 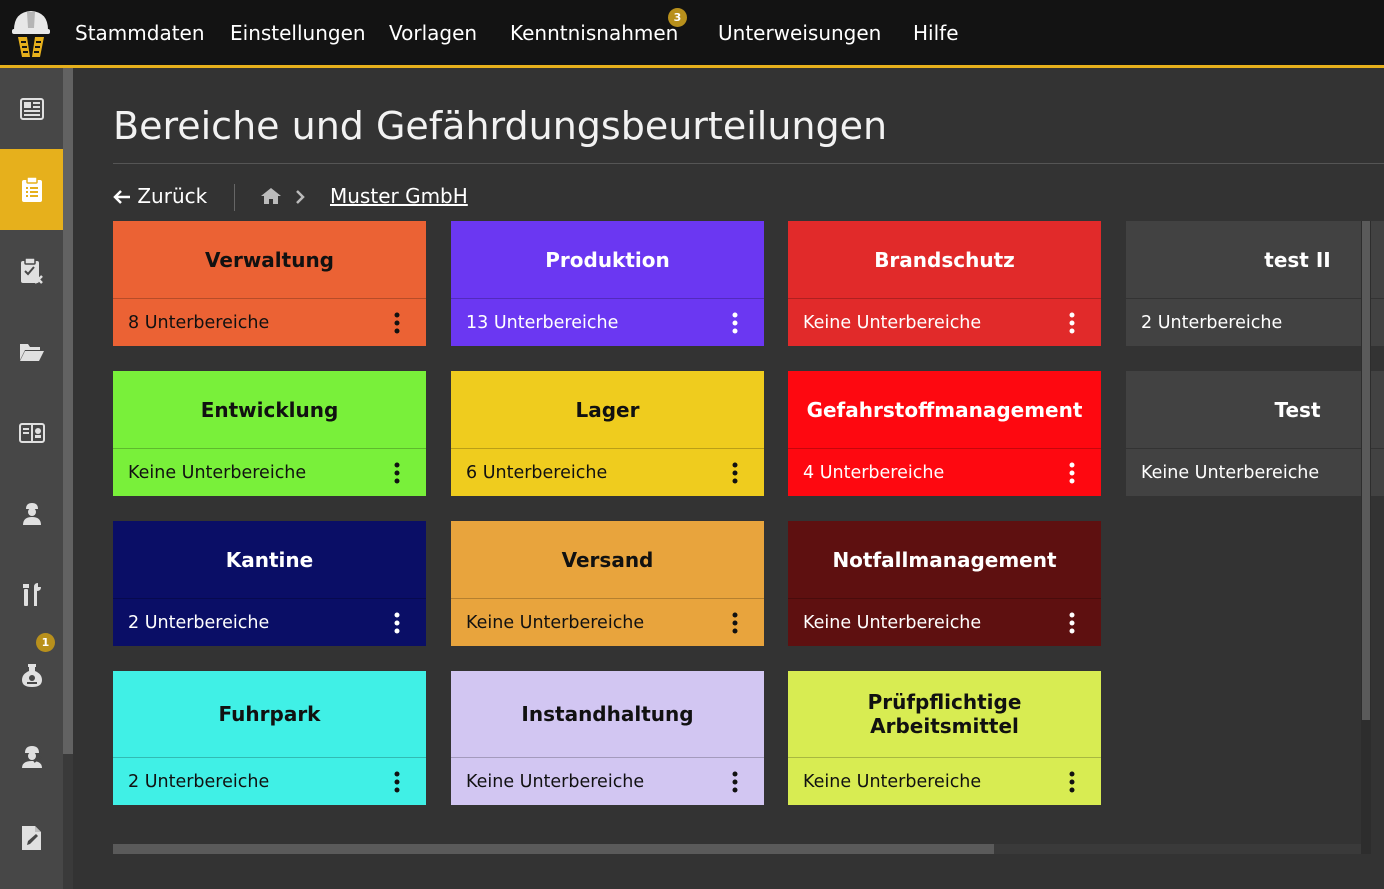 I want to click on area-card-subarea-count: 13 Unterbereiche, so click(x=542, y=322).